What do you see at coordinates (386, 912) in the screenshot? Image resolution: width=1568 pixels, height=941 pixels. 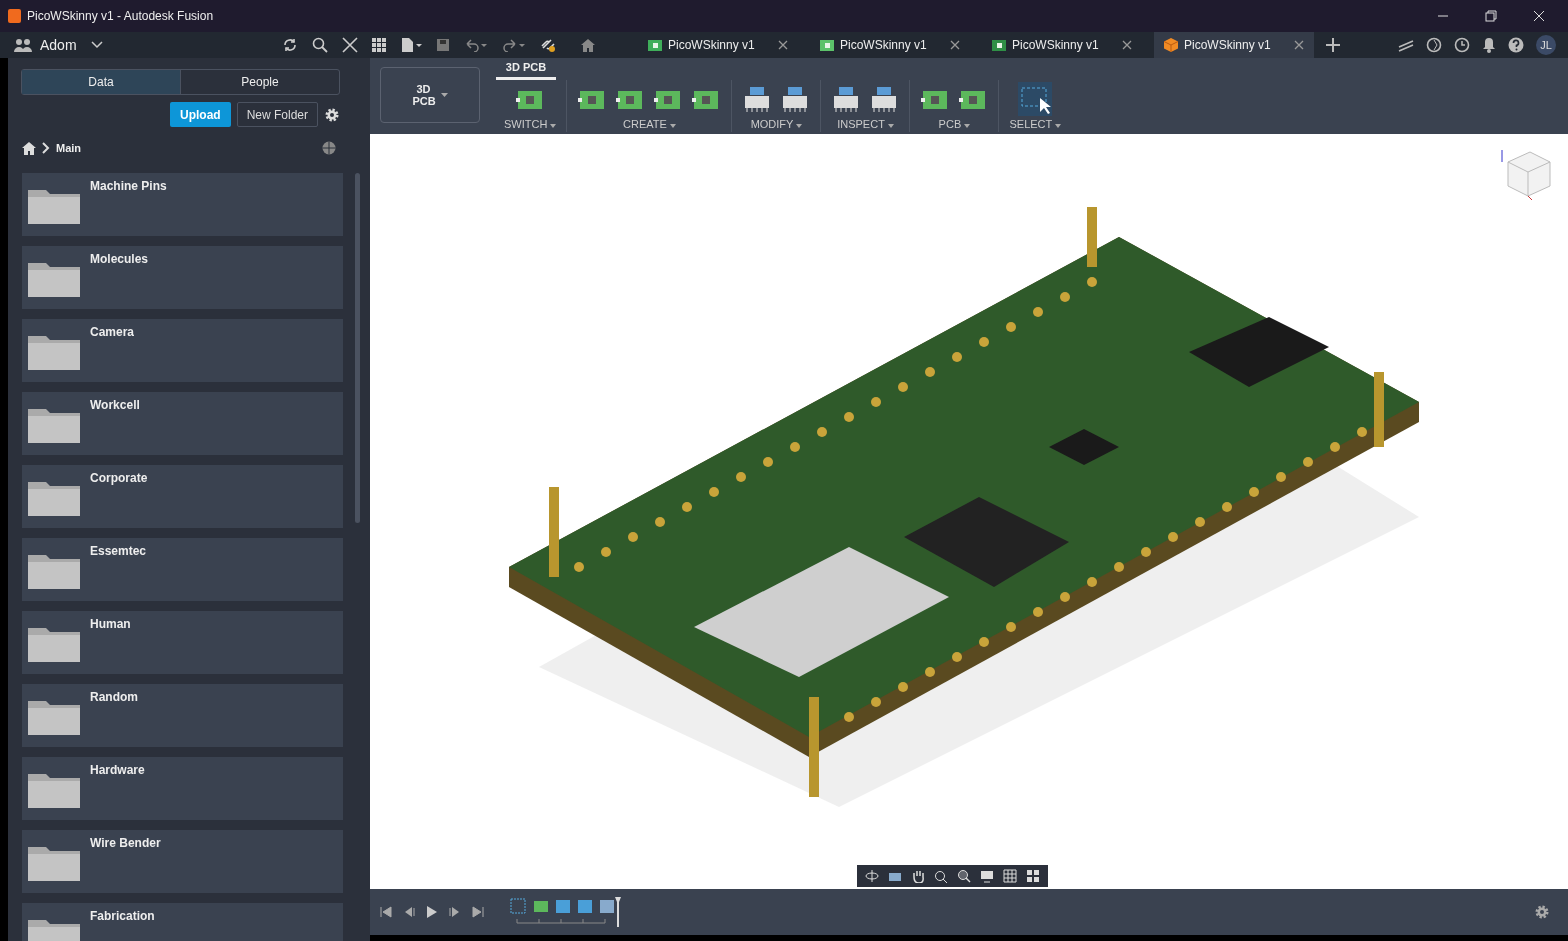 I see `skip-to-start-icon` at bounding box center [386, 912].